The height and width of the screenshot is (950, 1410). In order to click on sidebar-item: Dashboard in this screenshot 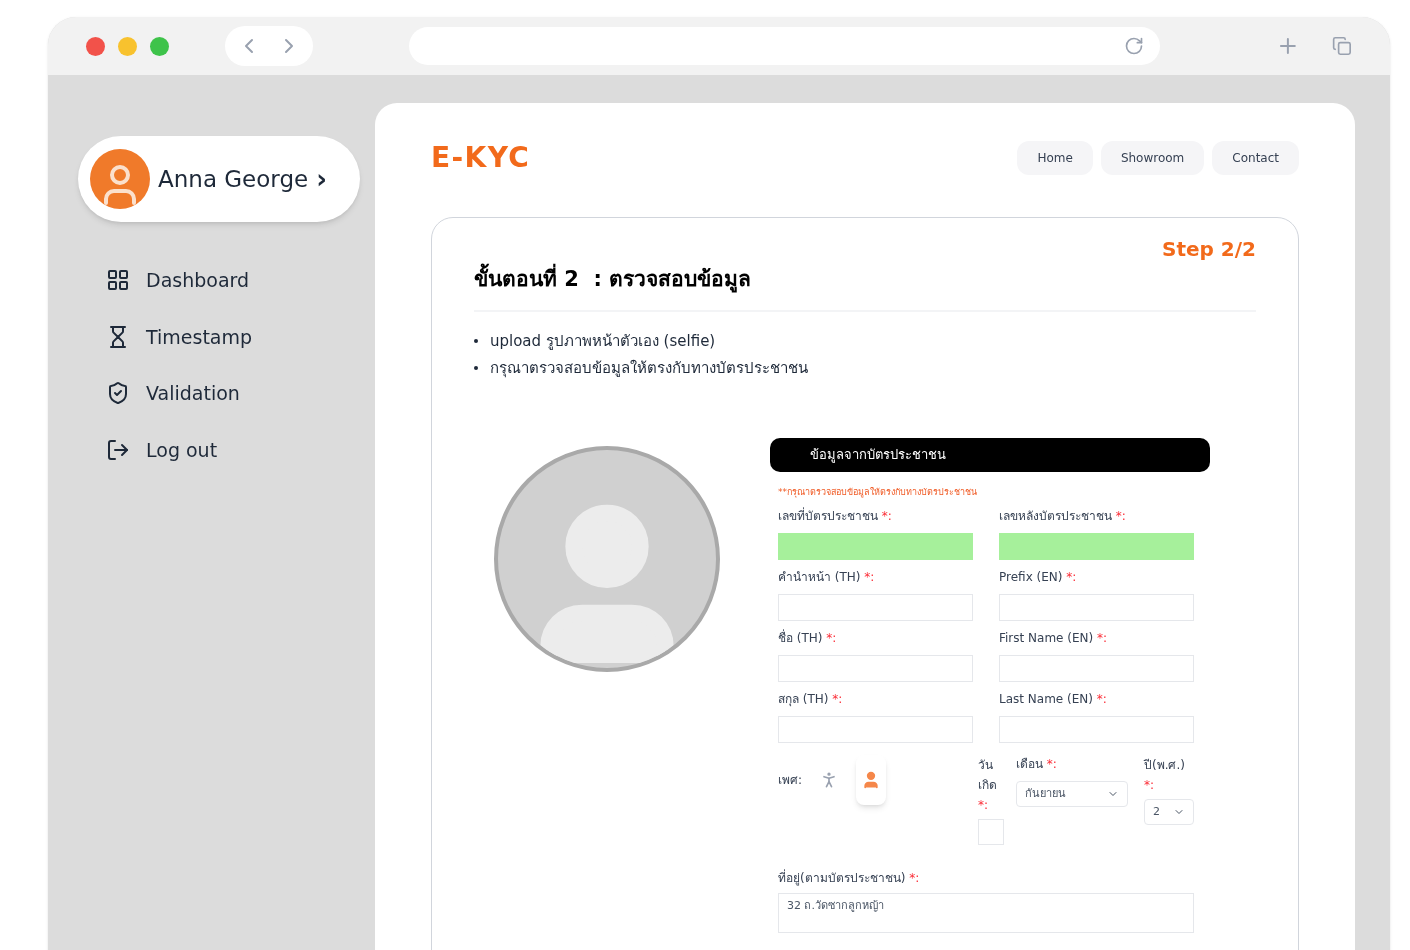, I will do `click(240, 280)`.